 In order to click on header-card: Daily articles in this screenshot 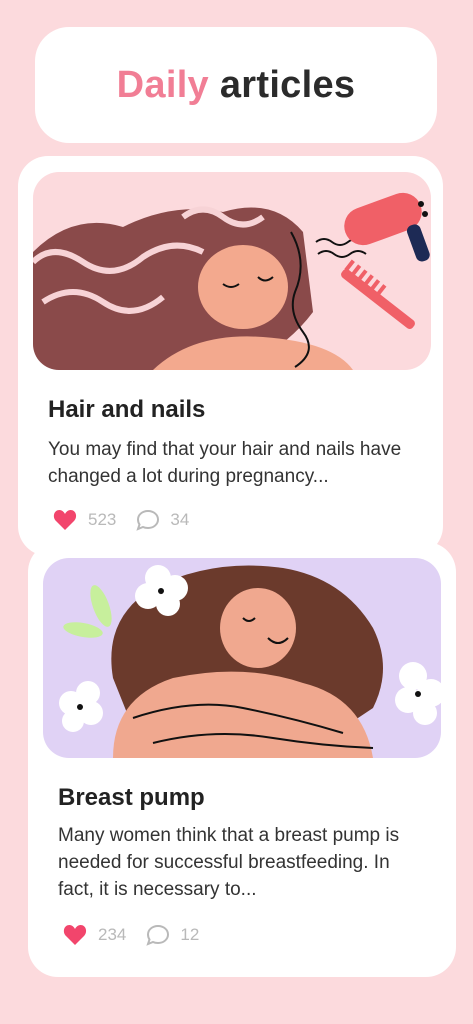, I will do `click(236, 85)`.